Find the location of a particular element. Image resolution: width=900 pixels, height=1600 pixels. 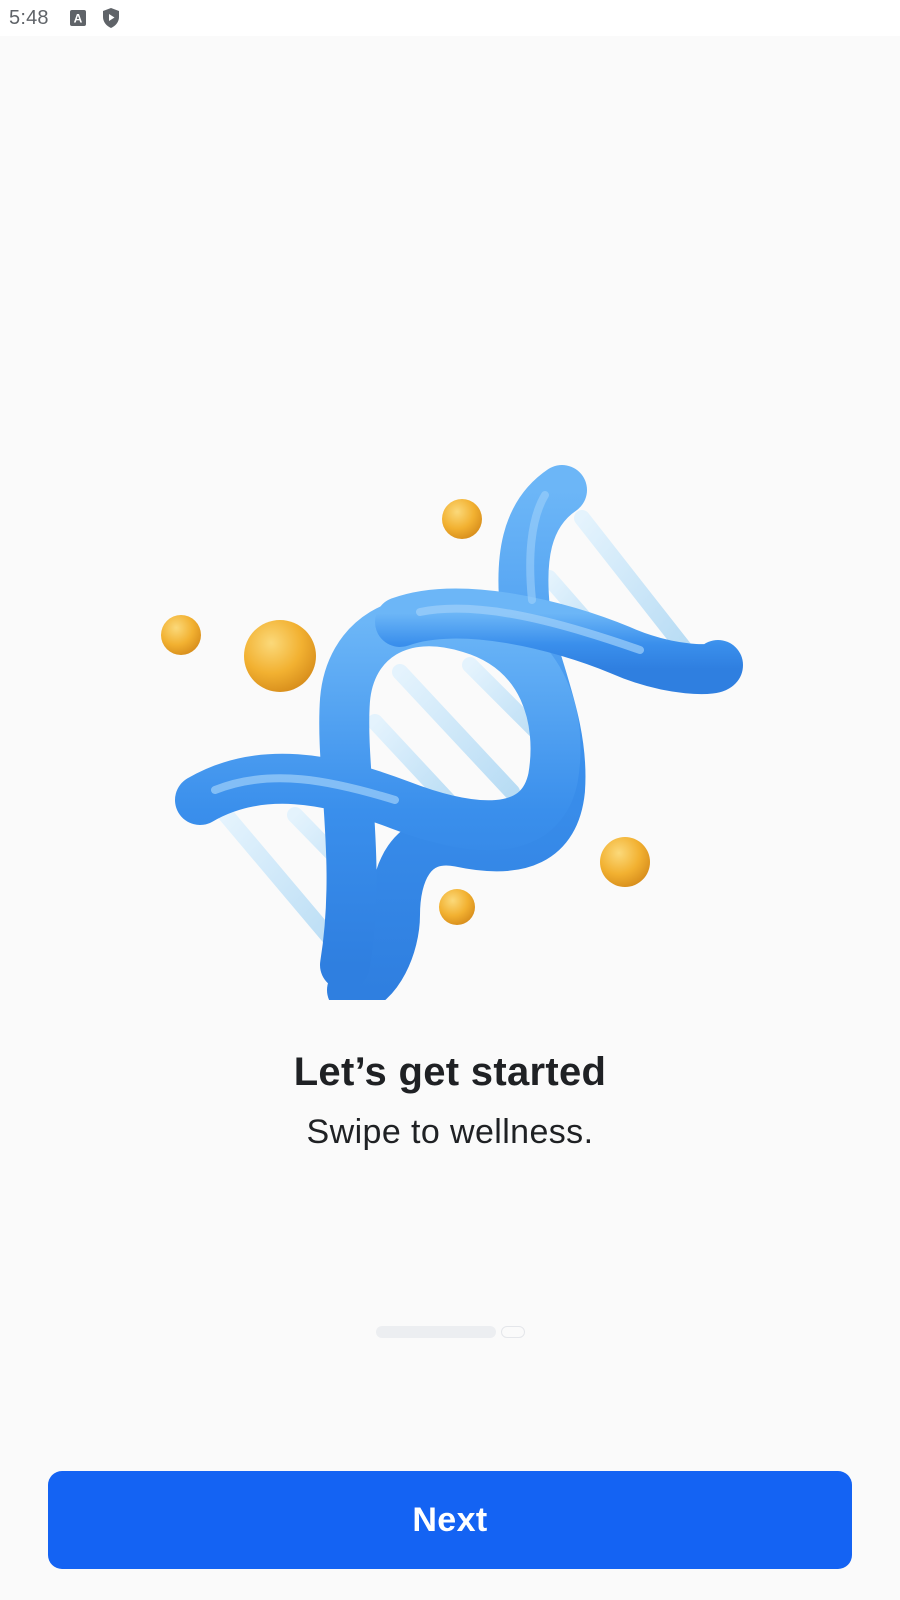

svg-text: A is located at coordinates (77, 19).